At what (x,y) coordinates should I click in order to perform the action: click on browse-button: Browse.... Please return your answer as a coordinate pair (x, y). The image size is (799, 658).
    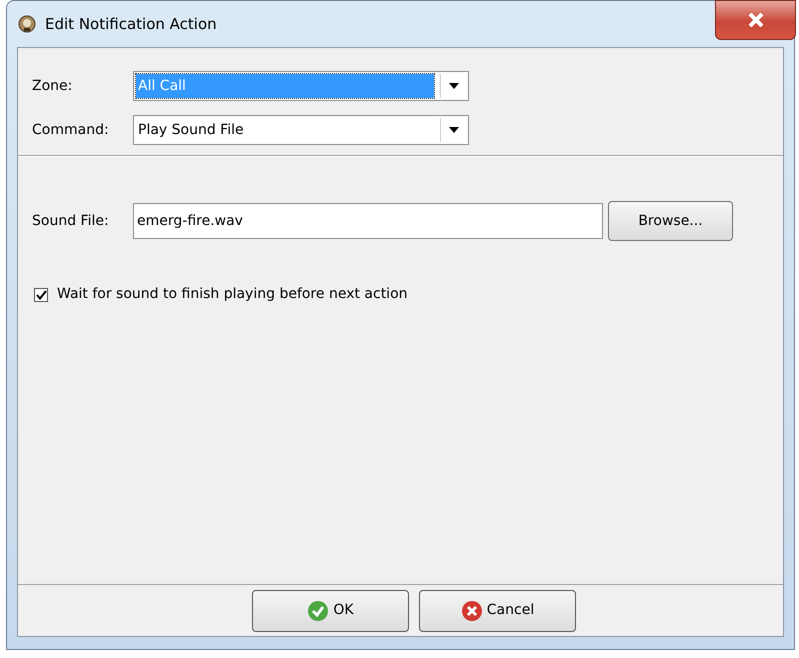
    Looking at the image, I should click on (670, 221).